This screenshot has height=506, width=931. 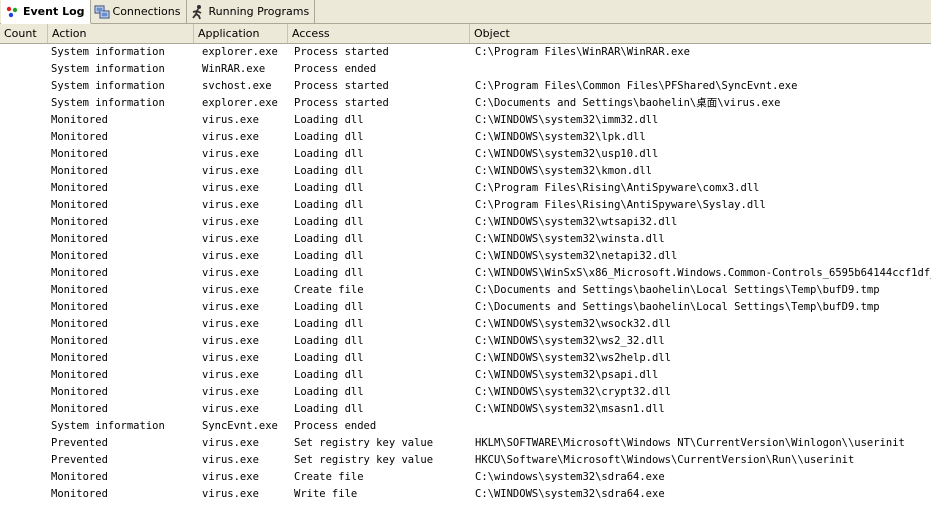 I want to click on column-header-access: Access, so click(x=379, y=33).